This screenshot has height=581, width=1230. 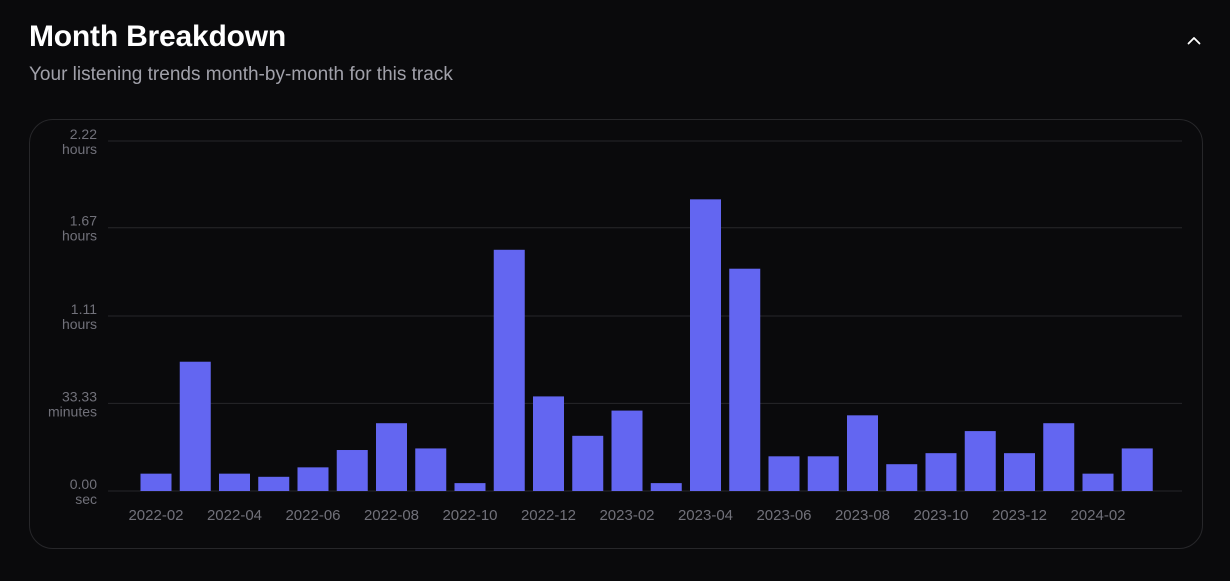 I want to click on x-tick-label: 2022-08, so click(x=391, y=515).